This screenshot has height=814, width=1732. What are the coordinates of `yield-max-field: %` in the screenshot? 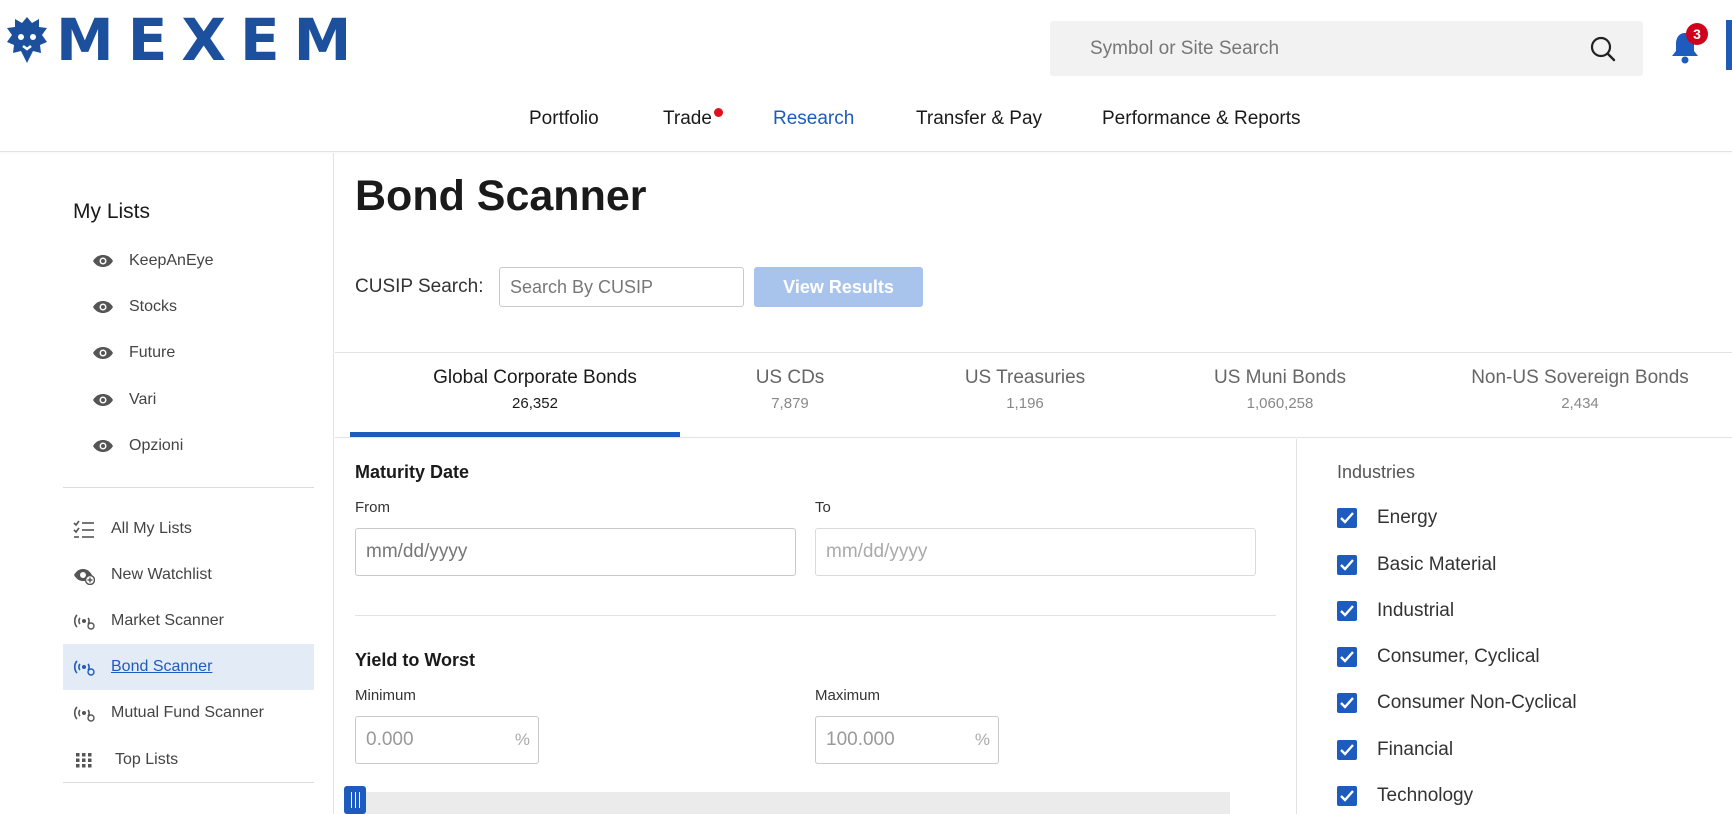 It's located at (907, 740).